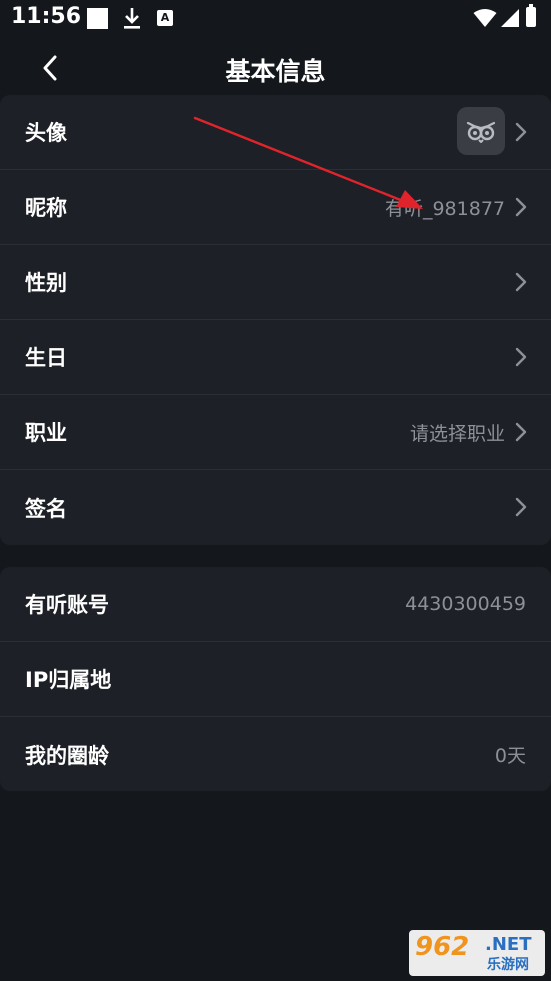 The image size is (551, 981). I want to click on row-label: 头像, so click(46, 133).